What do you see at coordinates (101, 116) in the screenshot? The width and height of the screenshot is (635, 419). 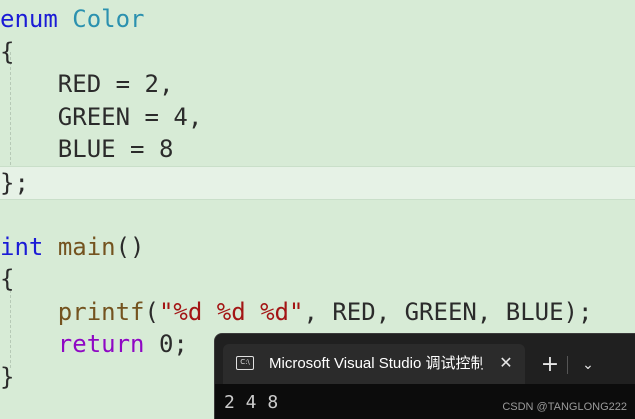 I see `code-token: GREEN = 4,` at bounding box center [101, 116].